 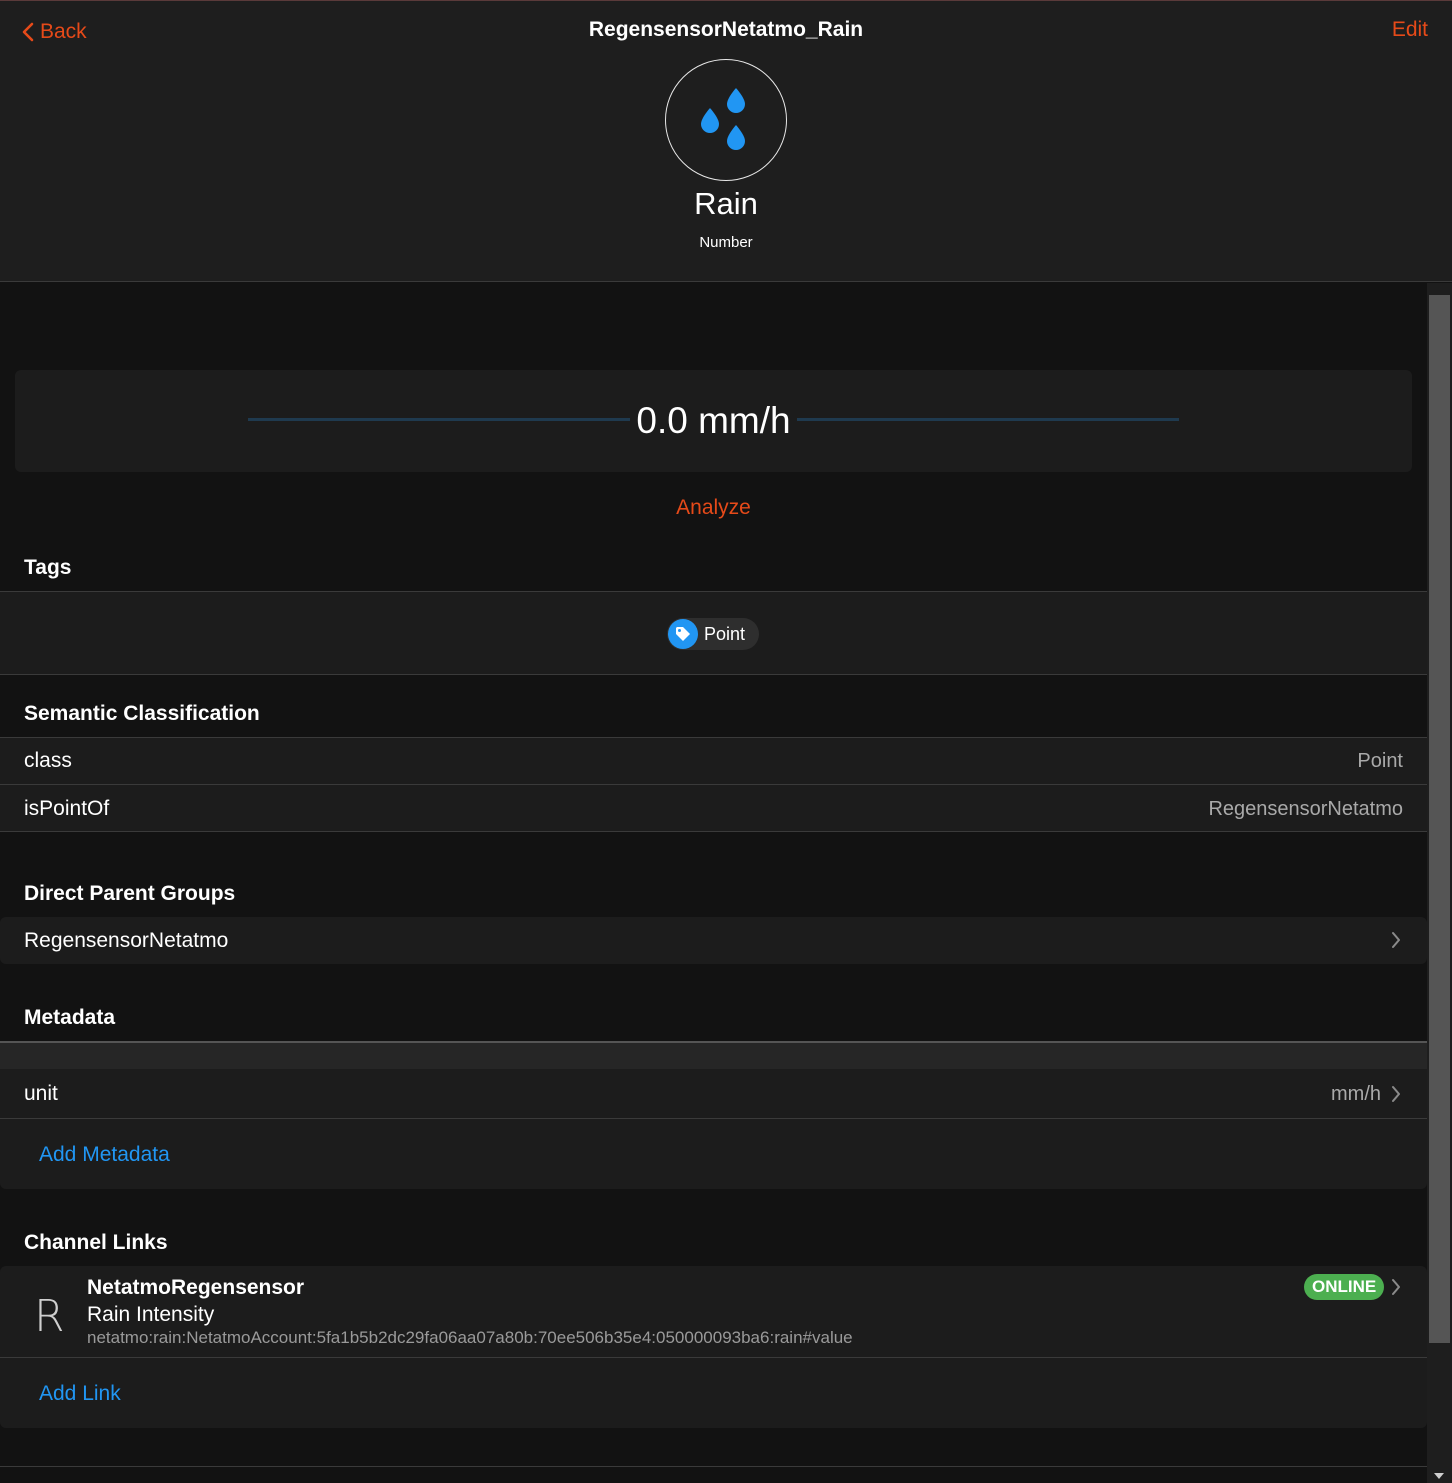 I want to click on status-badge: ONLINE, so click(x=1344, y=1287).